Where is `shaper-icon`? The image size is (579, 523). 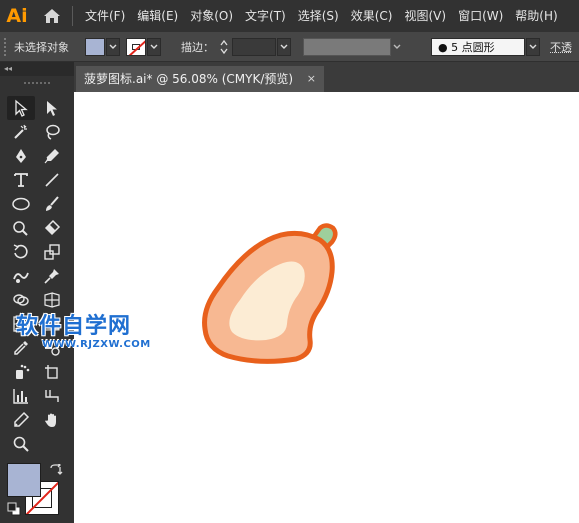 shaper-icon is located at coordinates (20, 228).